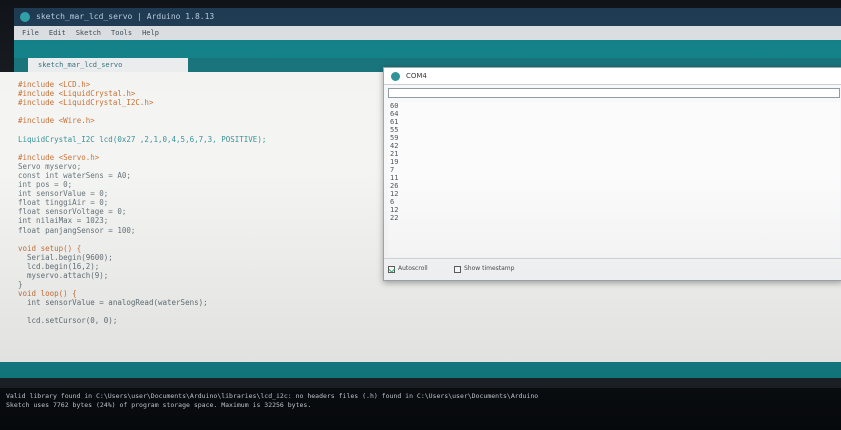 The width and height of the screenshot is (841, 430). Describe the element at coordinates (63, 203) in the screenshot. I see `code-line: float tinggiAir = 0;` at that location.